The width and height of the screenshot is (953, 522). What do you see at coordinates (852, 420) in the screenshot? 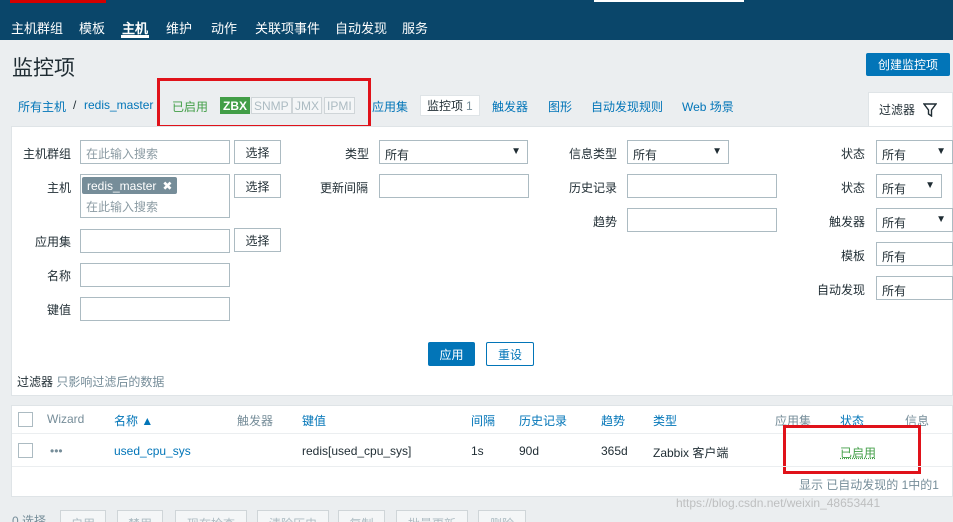
I see `column-header-status: 状态` at bounding box center [852, 420].